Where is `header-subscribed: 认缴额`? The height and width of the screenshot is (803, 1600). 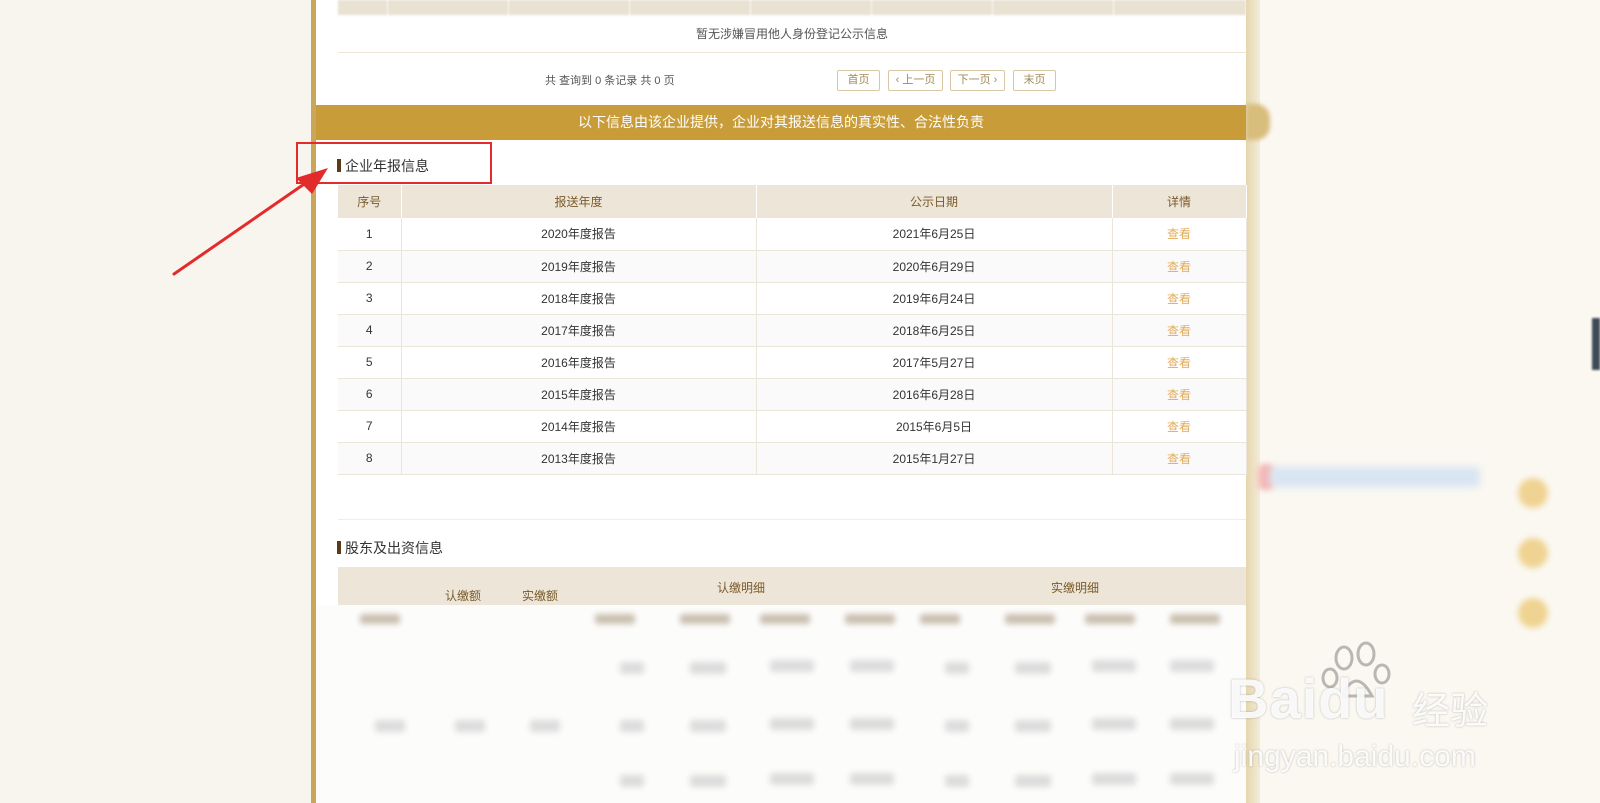
header-subscribed: 认缴额 is located at coordinates (462, 596).